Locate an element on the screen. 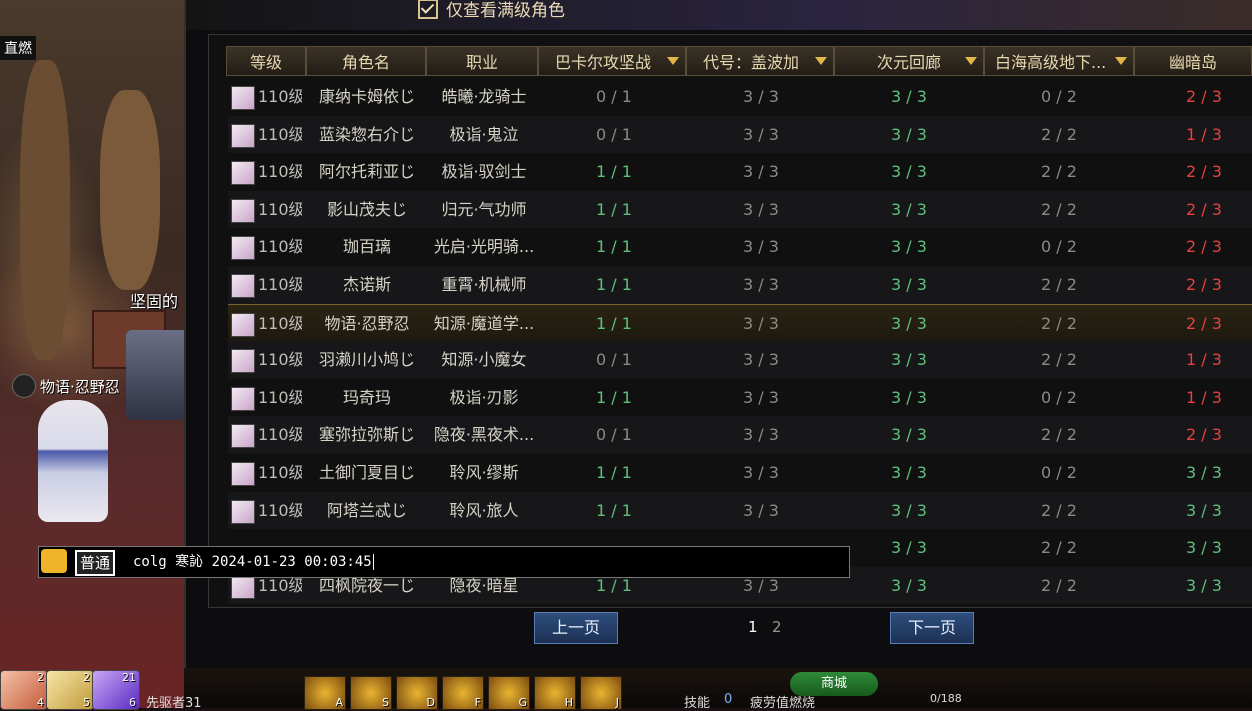 The height and width of the screenshot is (711, 1252). table-row: 110级 蓝染惣右介じ 极诣·鬼泣 0 / 1 3 / 3 3 / 3 2 / 2 1 / 3 is located at coordinates (740, 134).